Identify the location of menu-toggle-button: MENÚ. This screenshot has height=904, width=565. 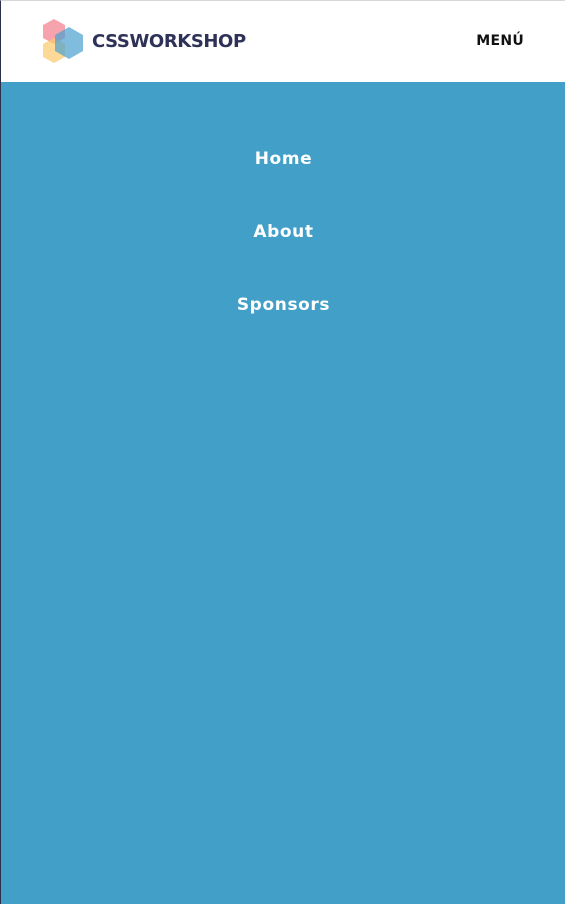
(500, 41).